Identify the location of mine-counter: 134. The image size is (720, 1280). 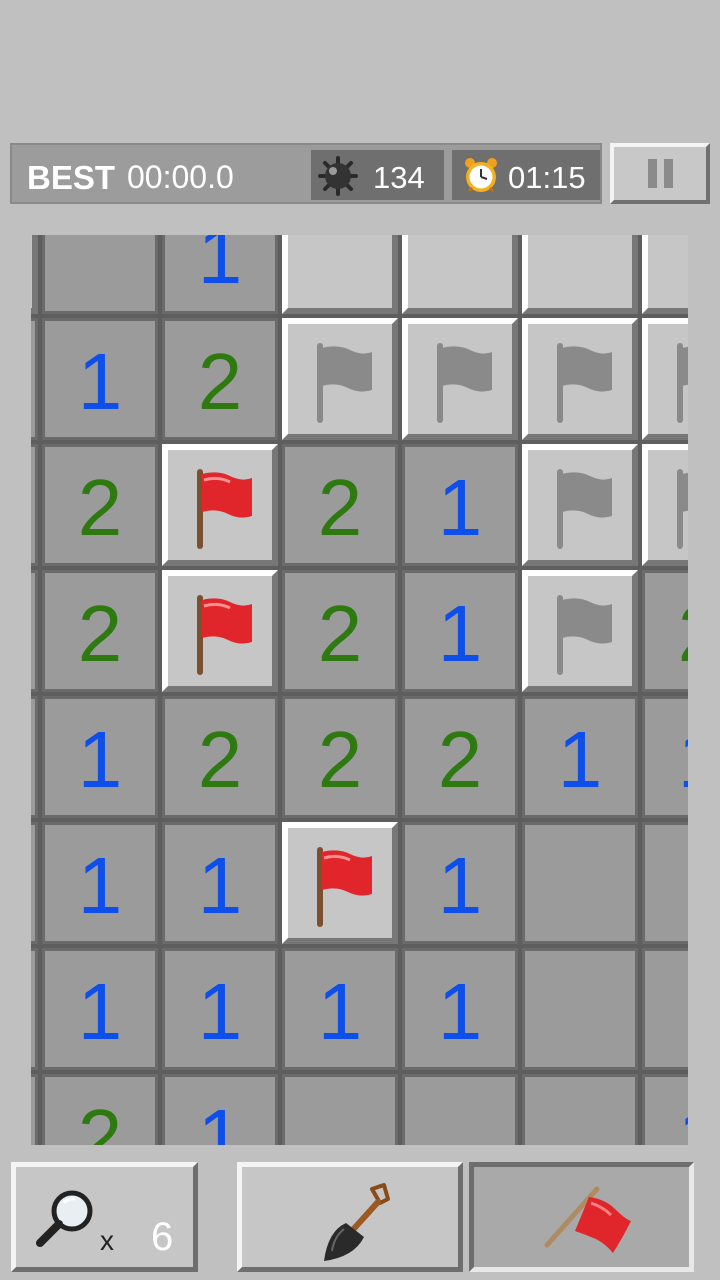
(377, 175).